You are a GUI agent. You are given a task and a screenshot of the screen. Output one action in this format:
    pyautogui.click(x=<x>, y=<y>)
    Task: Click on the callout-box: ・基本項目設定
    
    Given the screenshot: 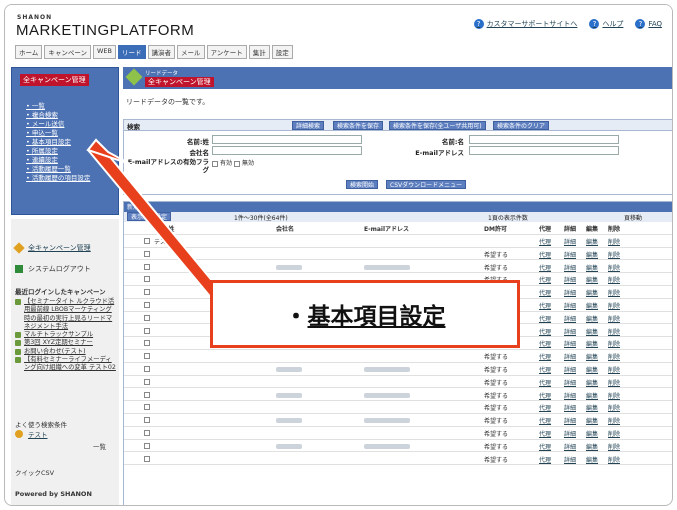 What is the action you would take?
    pyautogui.click(x=365, y=314)
    